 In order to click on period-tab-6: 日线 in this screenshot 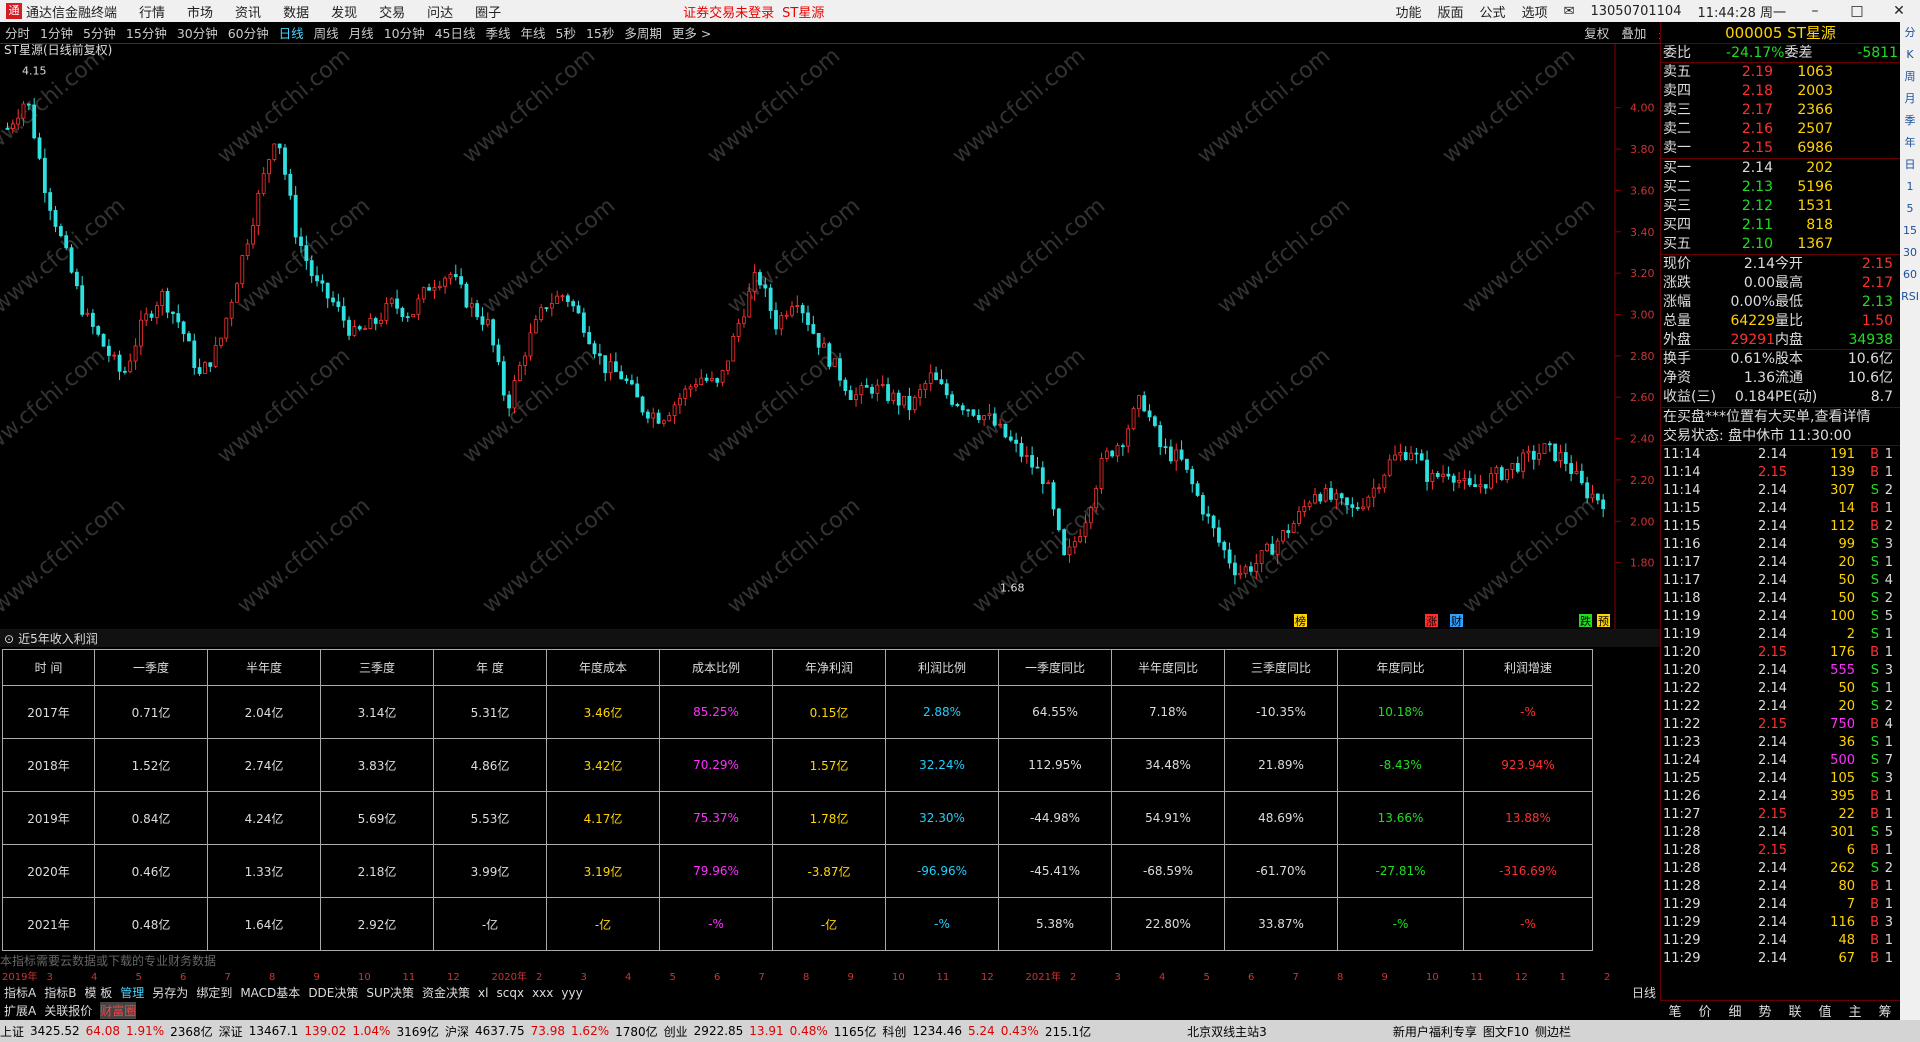, I will do `click(291, 32)`.